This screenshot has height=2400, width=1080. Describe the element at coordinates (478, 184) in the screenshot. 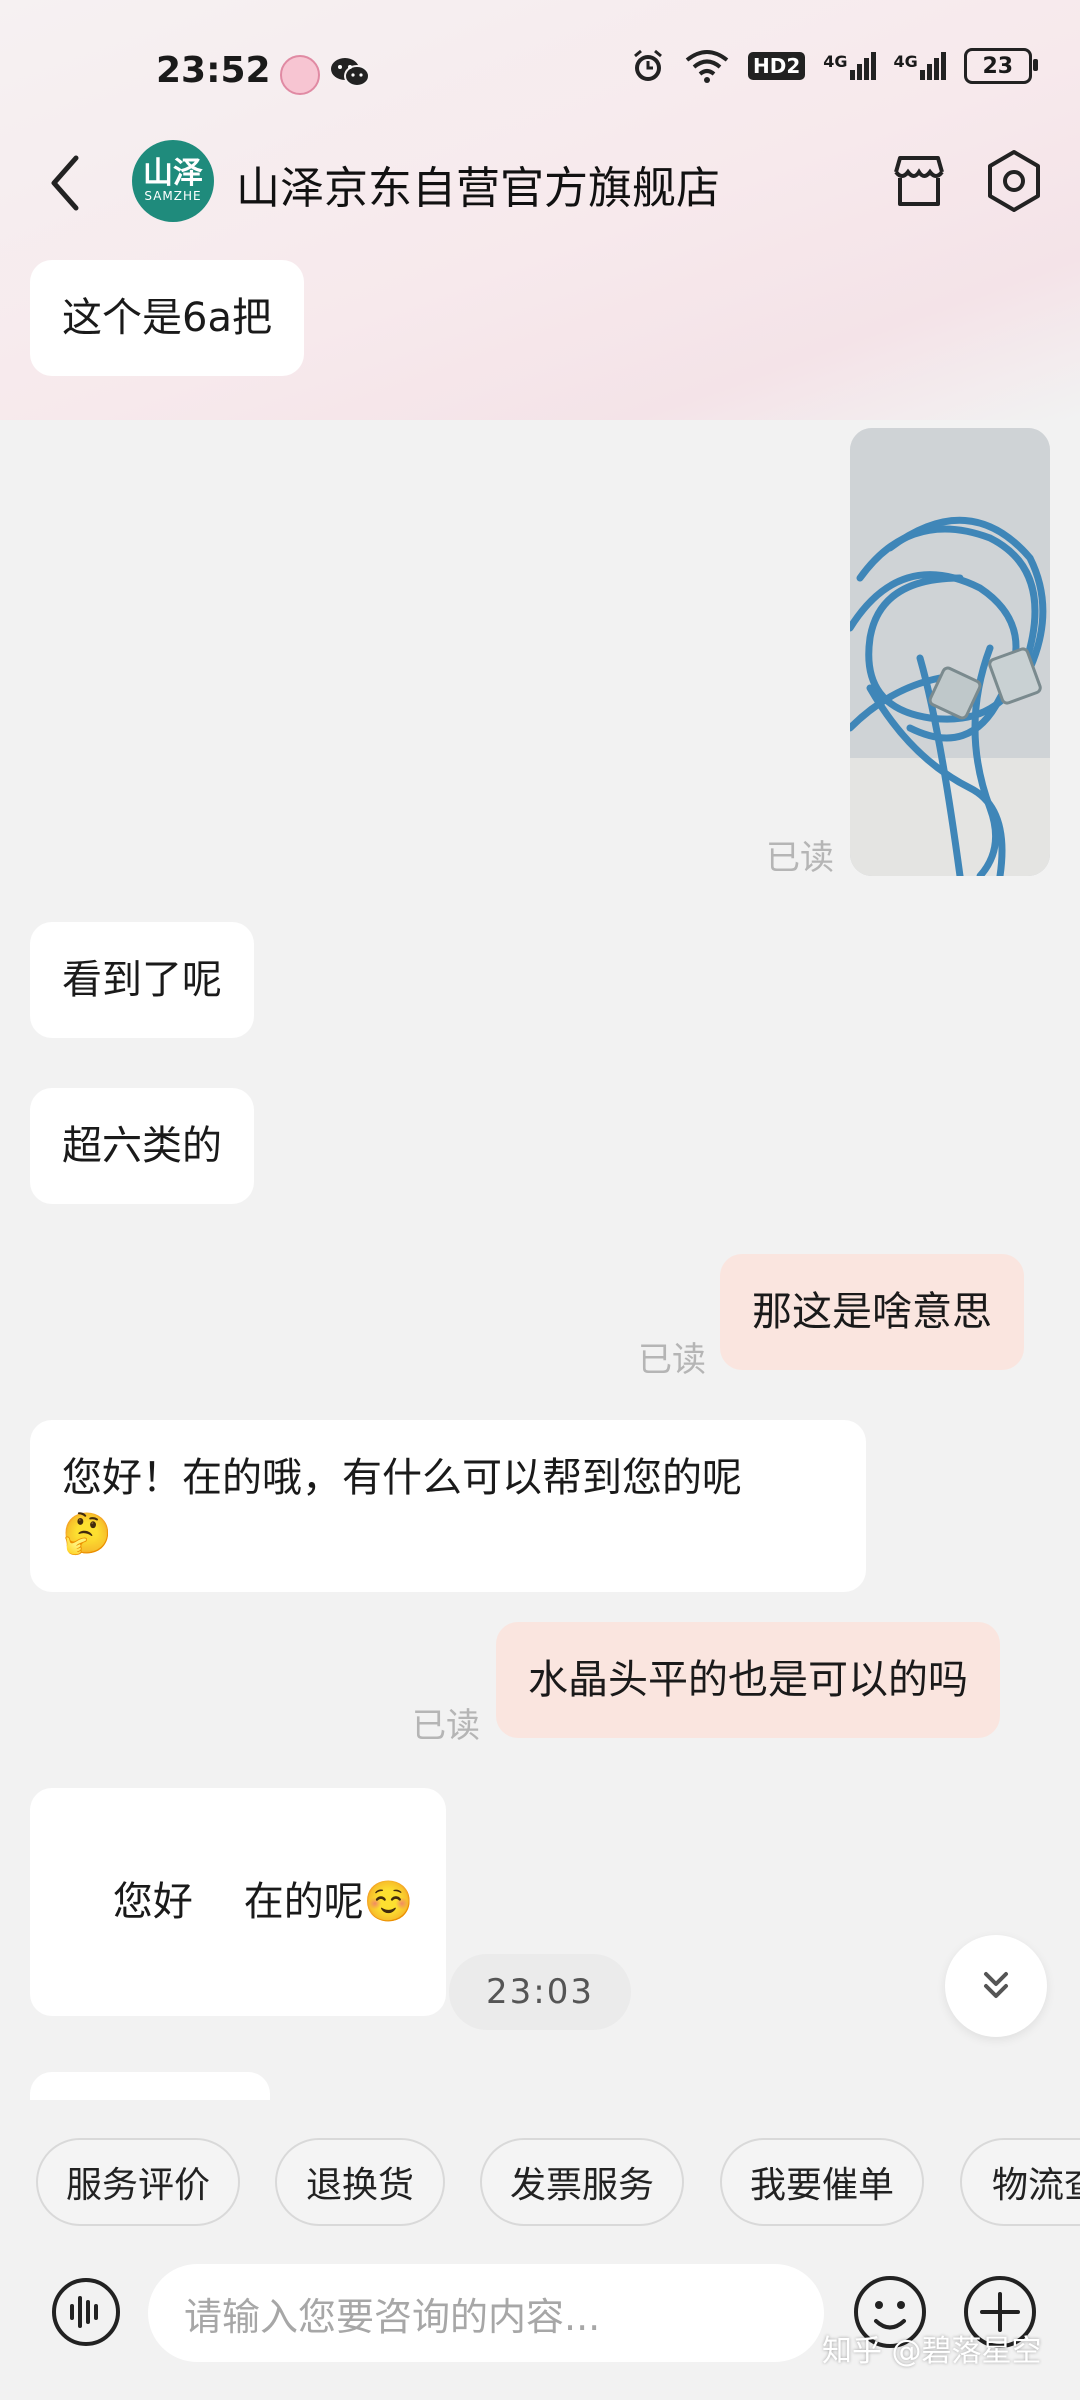

I see `shop-title: 山泽京东自营官方旗舰店` at that location.